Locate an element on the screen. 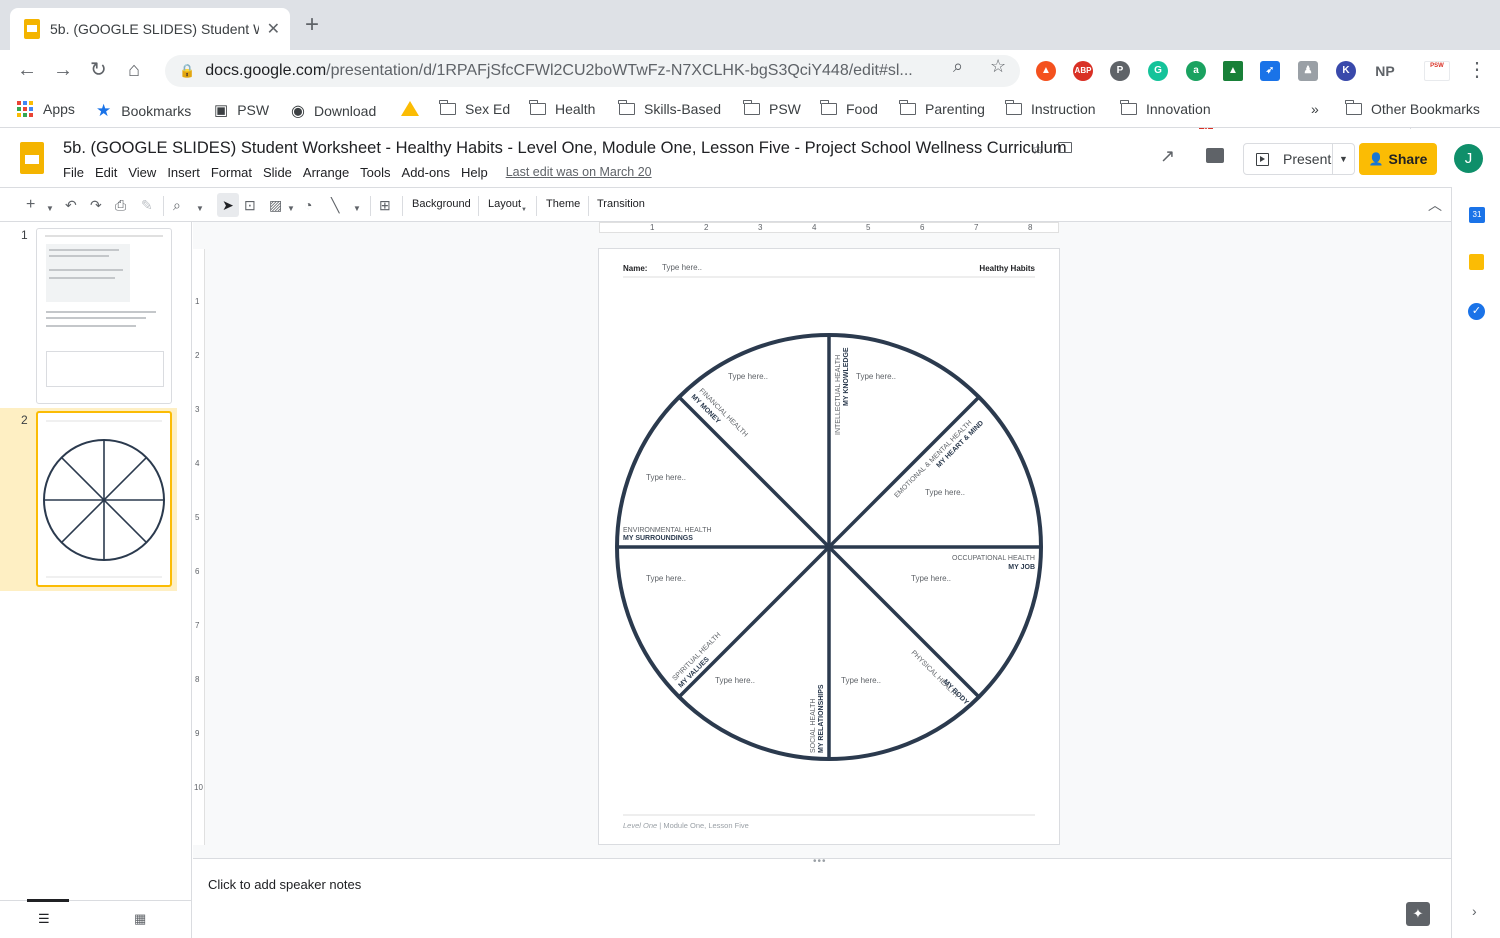  placeholder-financial: Type here.. is located at coordinates (748, 376).